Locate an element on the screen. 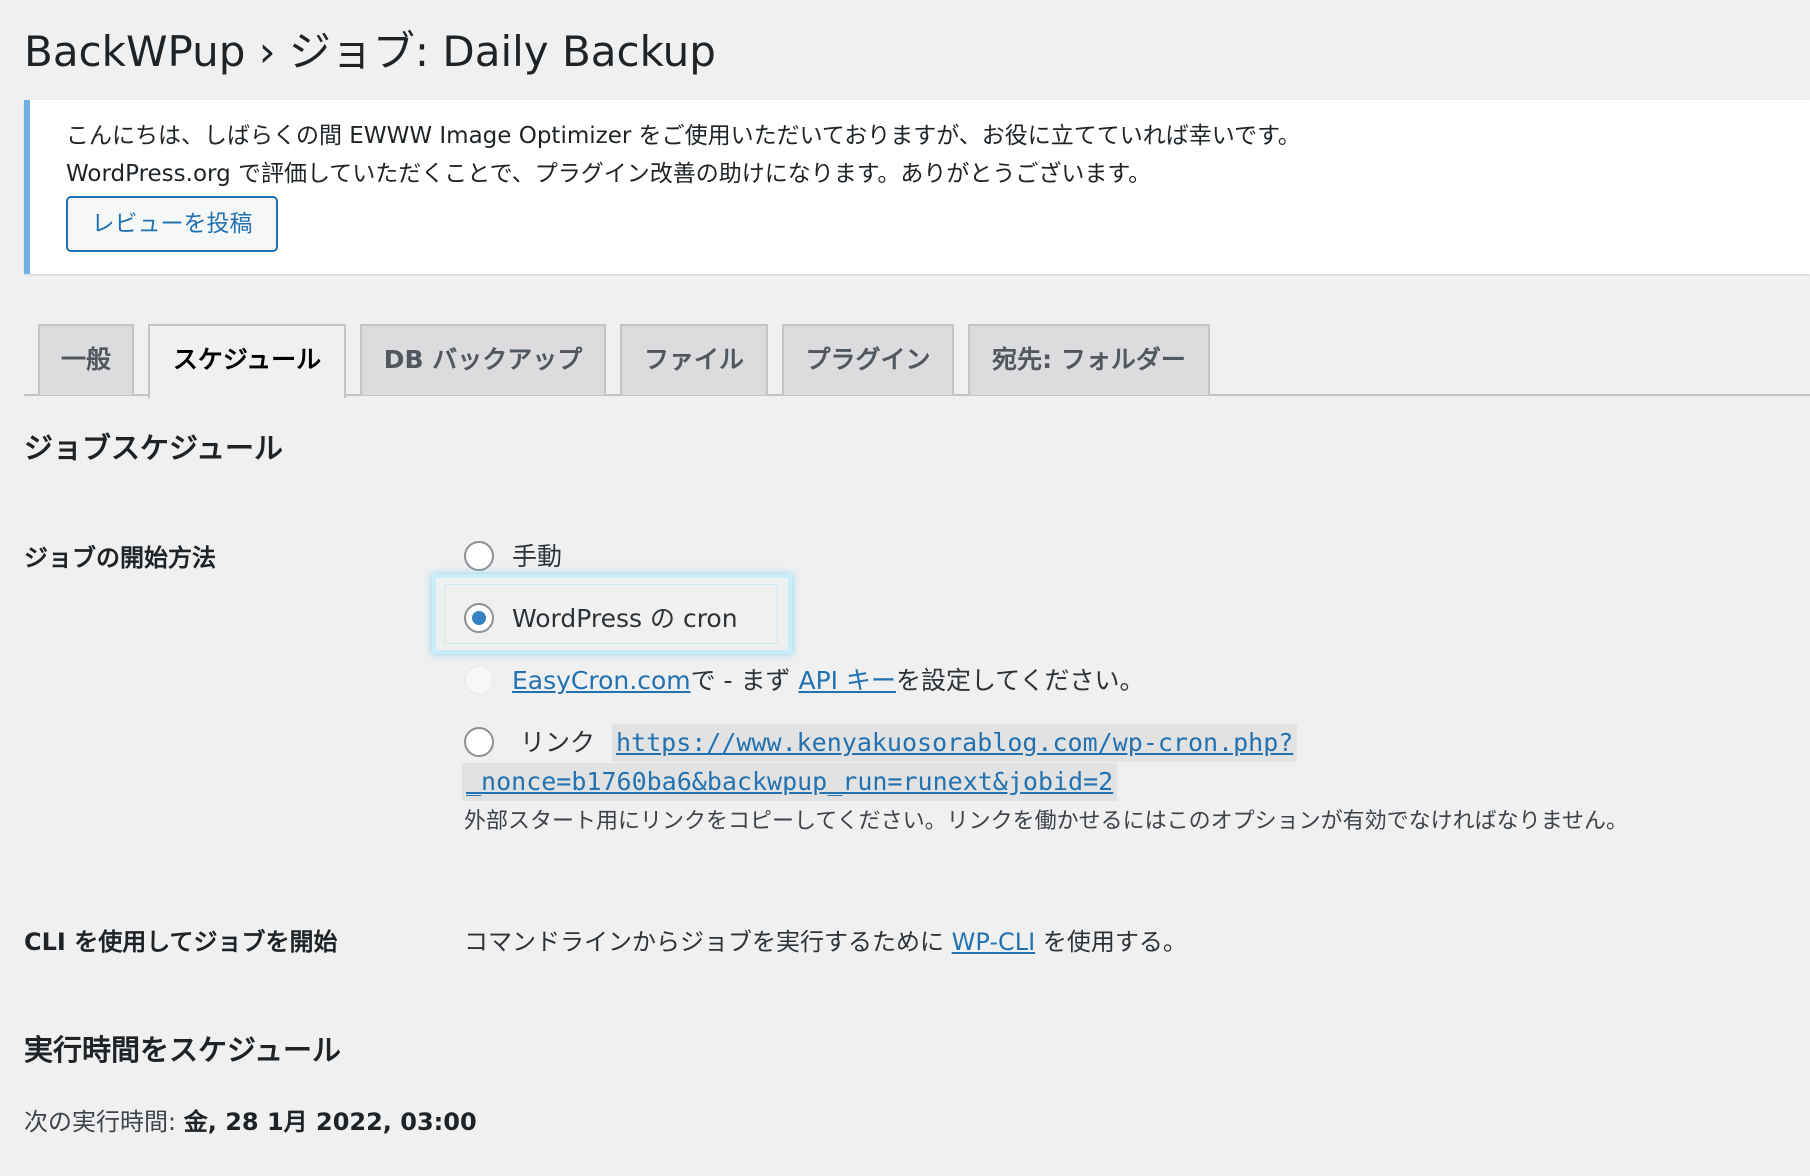 Image resolution: width=1810 pixels, height=1176 pixels. radio-easycron is located at coordinates (479, 680).